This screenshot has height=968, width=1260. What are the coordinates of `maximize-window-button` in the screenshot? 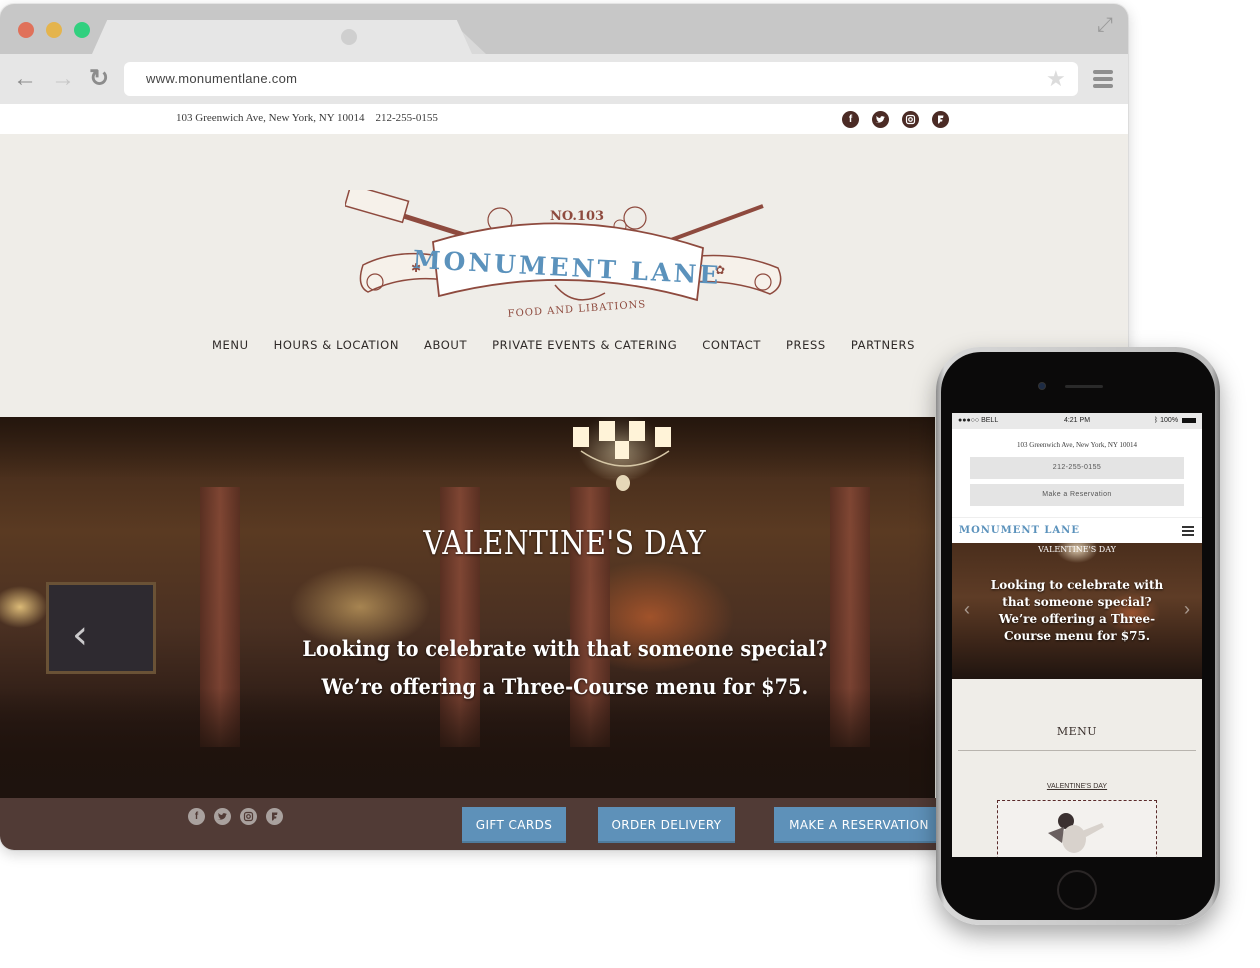 It's located at (82, 30).